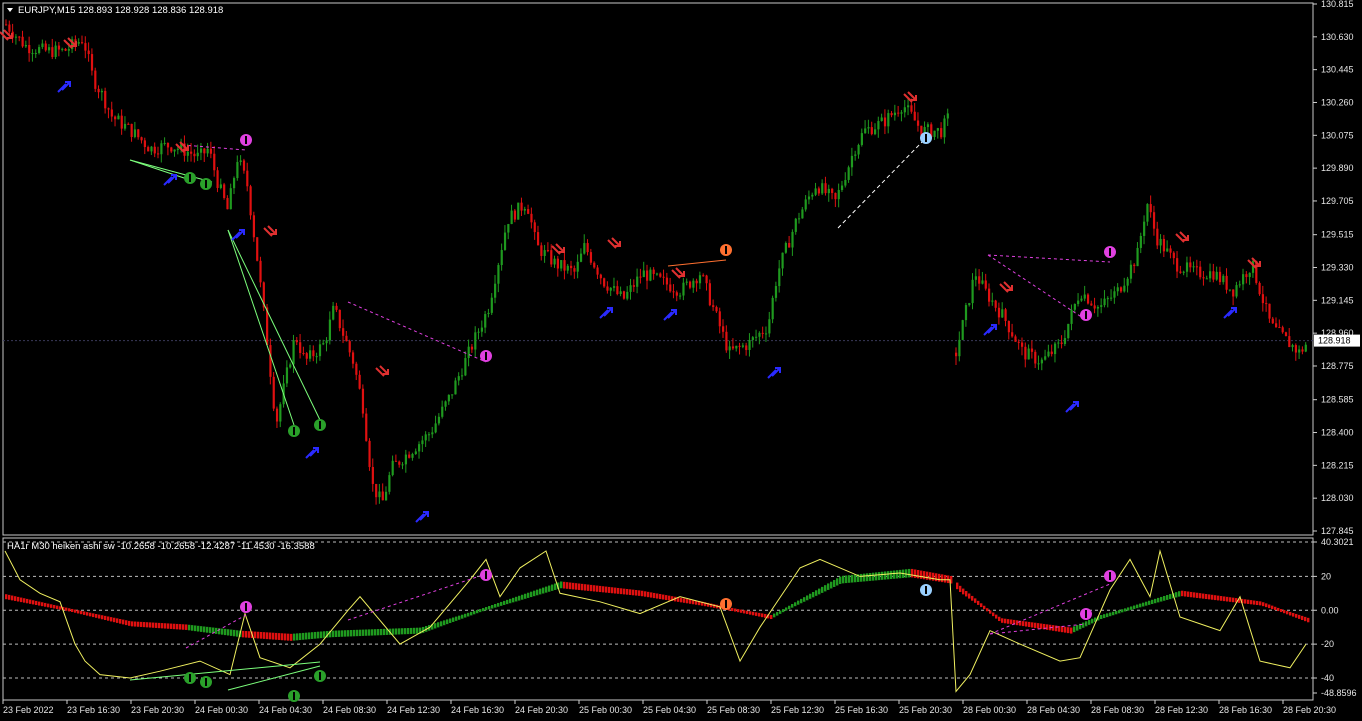 The image size is (1362, 721). What do you see at coordinates (541, 710) in the screenshot?
I see `time-label: 24 Feb 20:30` at bounding box center [541, 710].